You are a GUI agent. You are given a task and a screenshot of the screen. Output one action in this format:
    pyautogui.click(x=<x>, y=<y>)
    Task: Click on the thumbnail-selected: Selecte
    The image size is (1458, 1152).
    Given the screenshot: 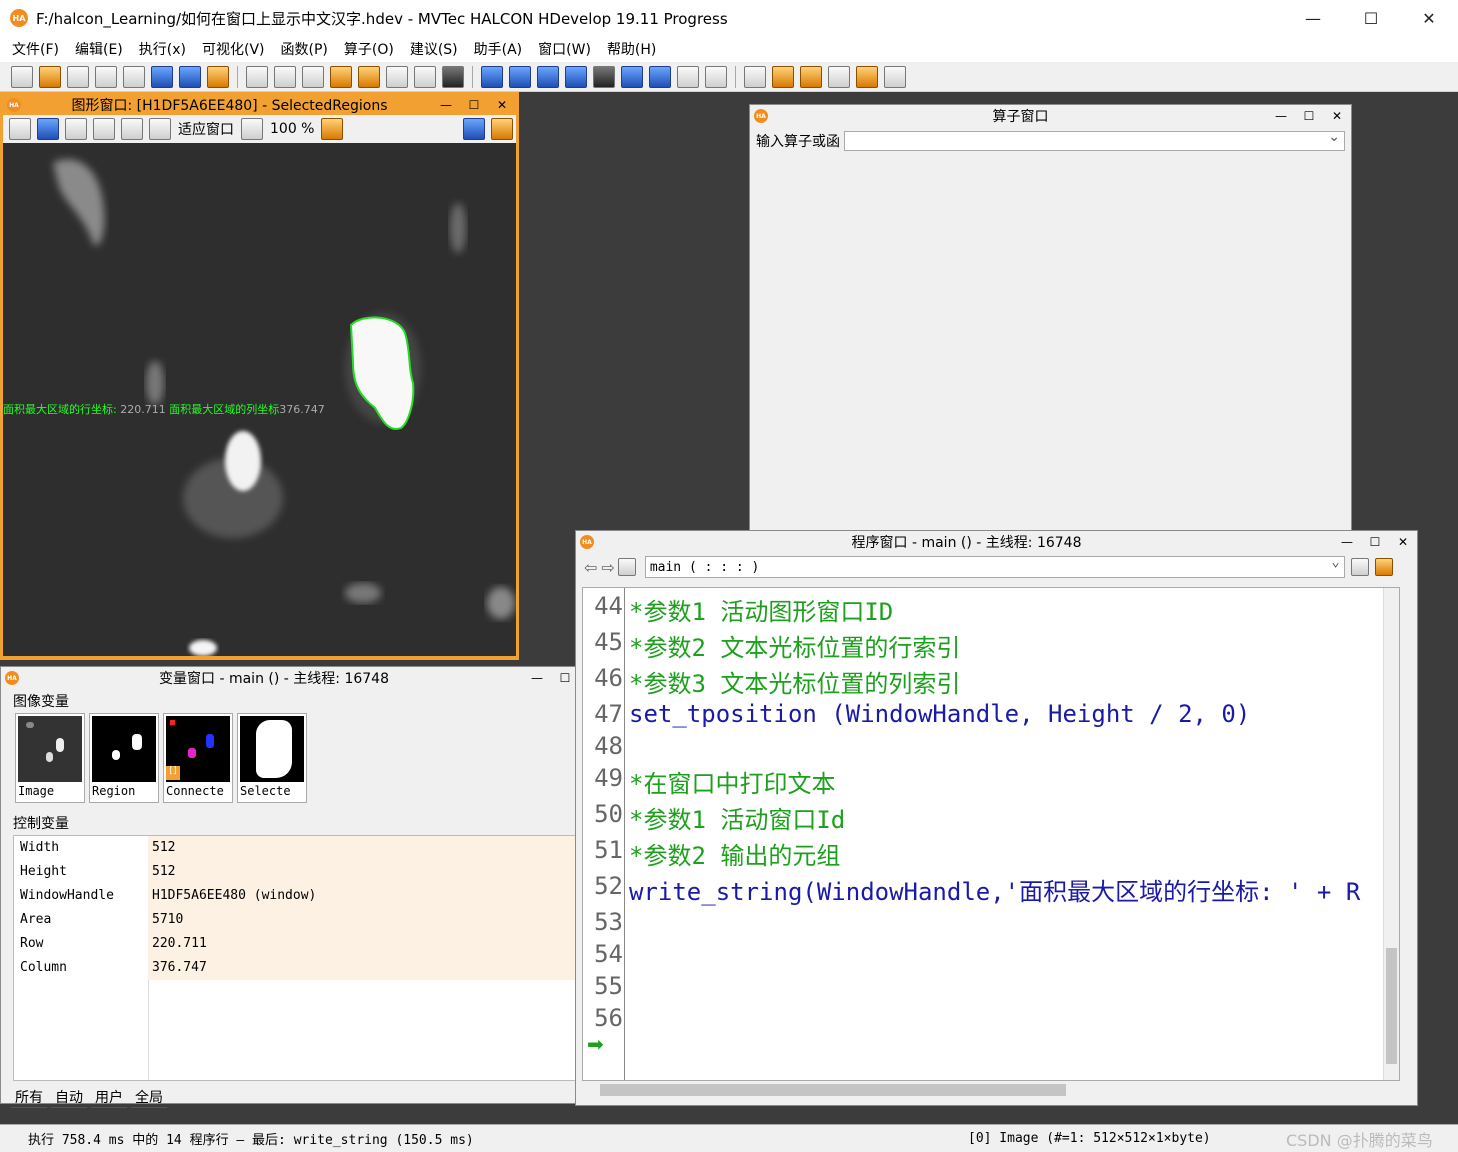 What is the action you would take?
    pyautogui.click(x=272, y=758)
    